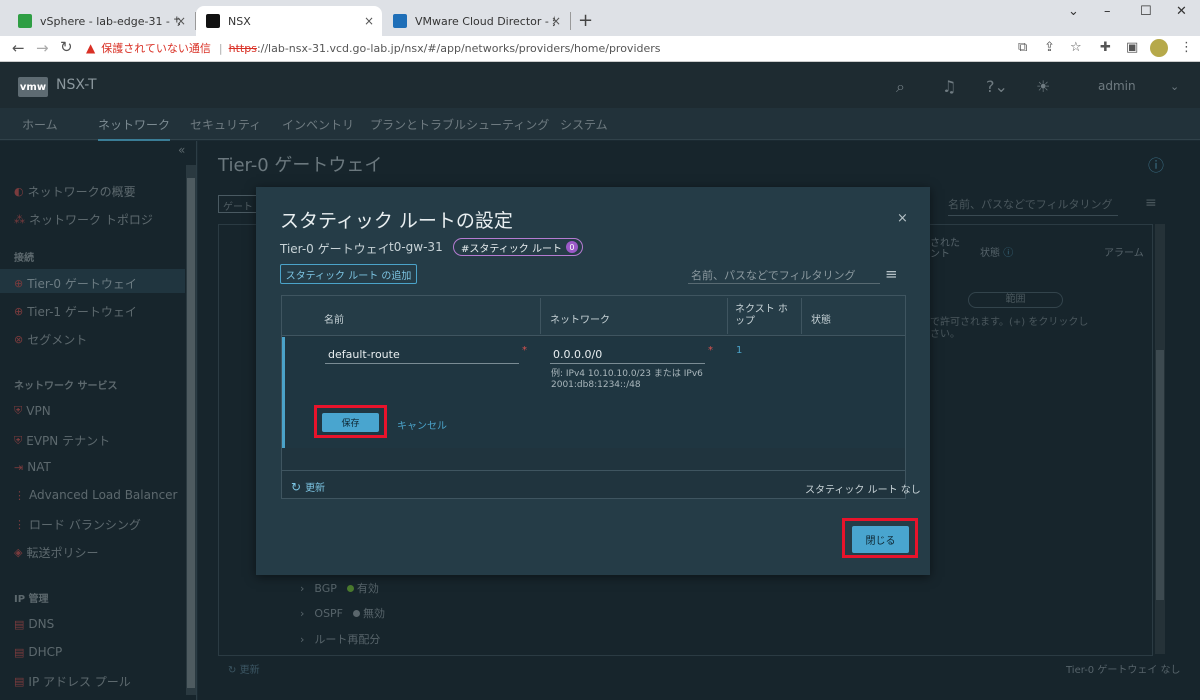  What do you see at coordinates (422, 354) in the screenshot?
I see `route-name-input: default-route` at bounding box center [422, 354].